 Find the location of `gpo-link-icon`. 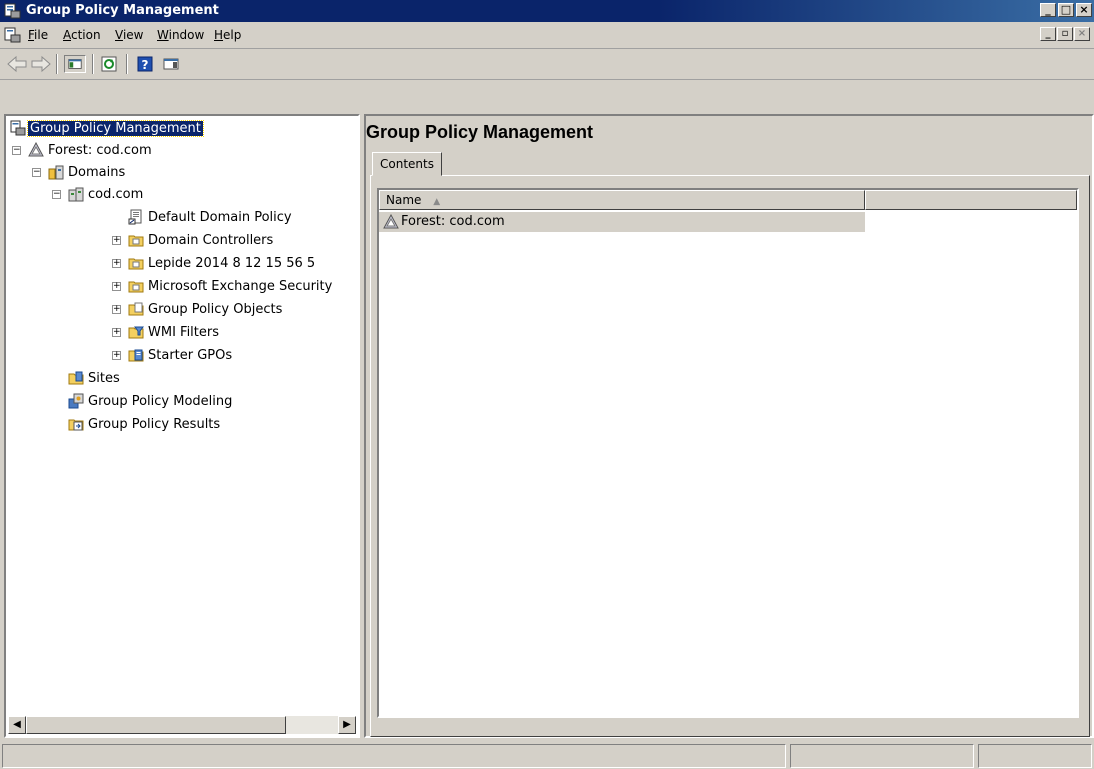

gpo-link-icon is located at coordinates (135, 217).